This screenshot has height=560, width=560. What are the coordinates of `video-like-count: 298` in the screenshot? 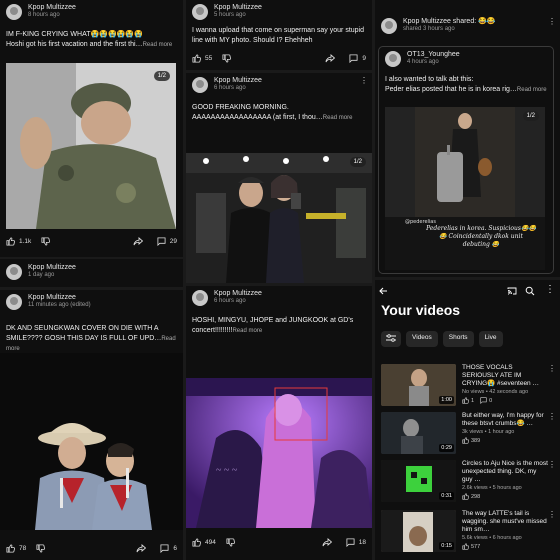 It's located at (476, 496).